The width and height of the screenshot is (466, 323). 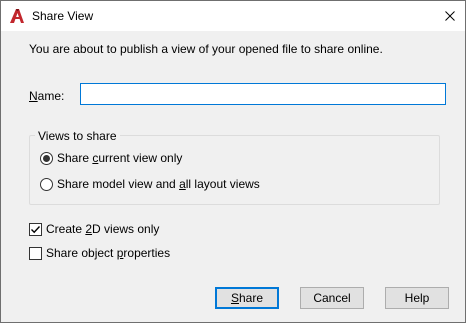 What do you see at coordinates (46, 158) in the screenshot?
I see `radio-button-selected` at bounding box center [46, 158].